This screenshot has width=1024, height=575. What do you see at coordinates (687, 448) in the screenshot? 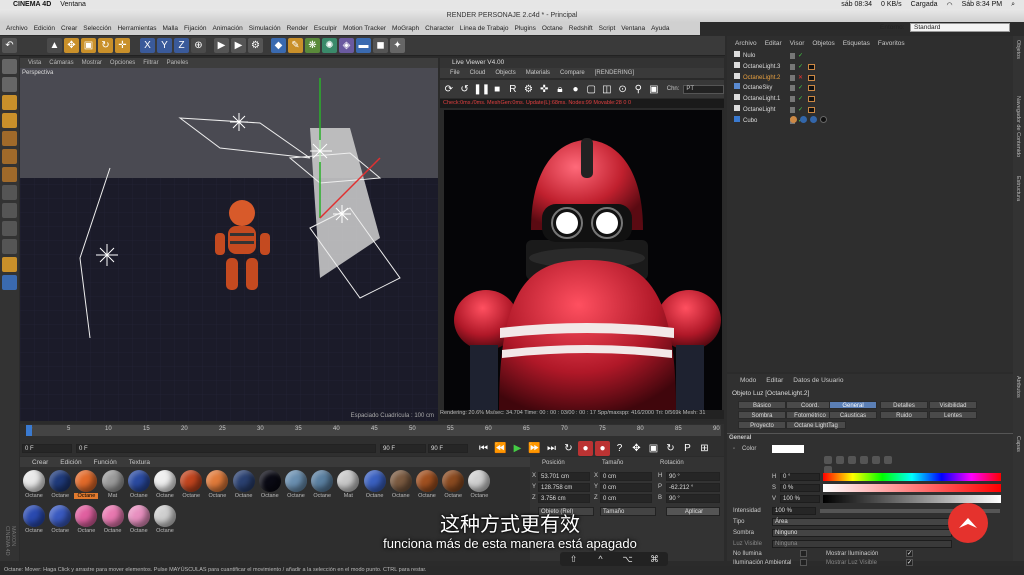
I see `param-key-icon: P` at bounding box center [687, 448].